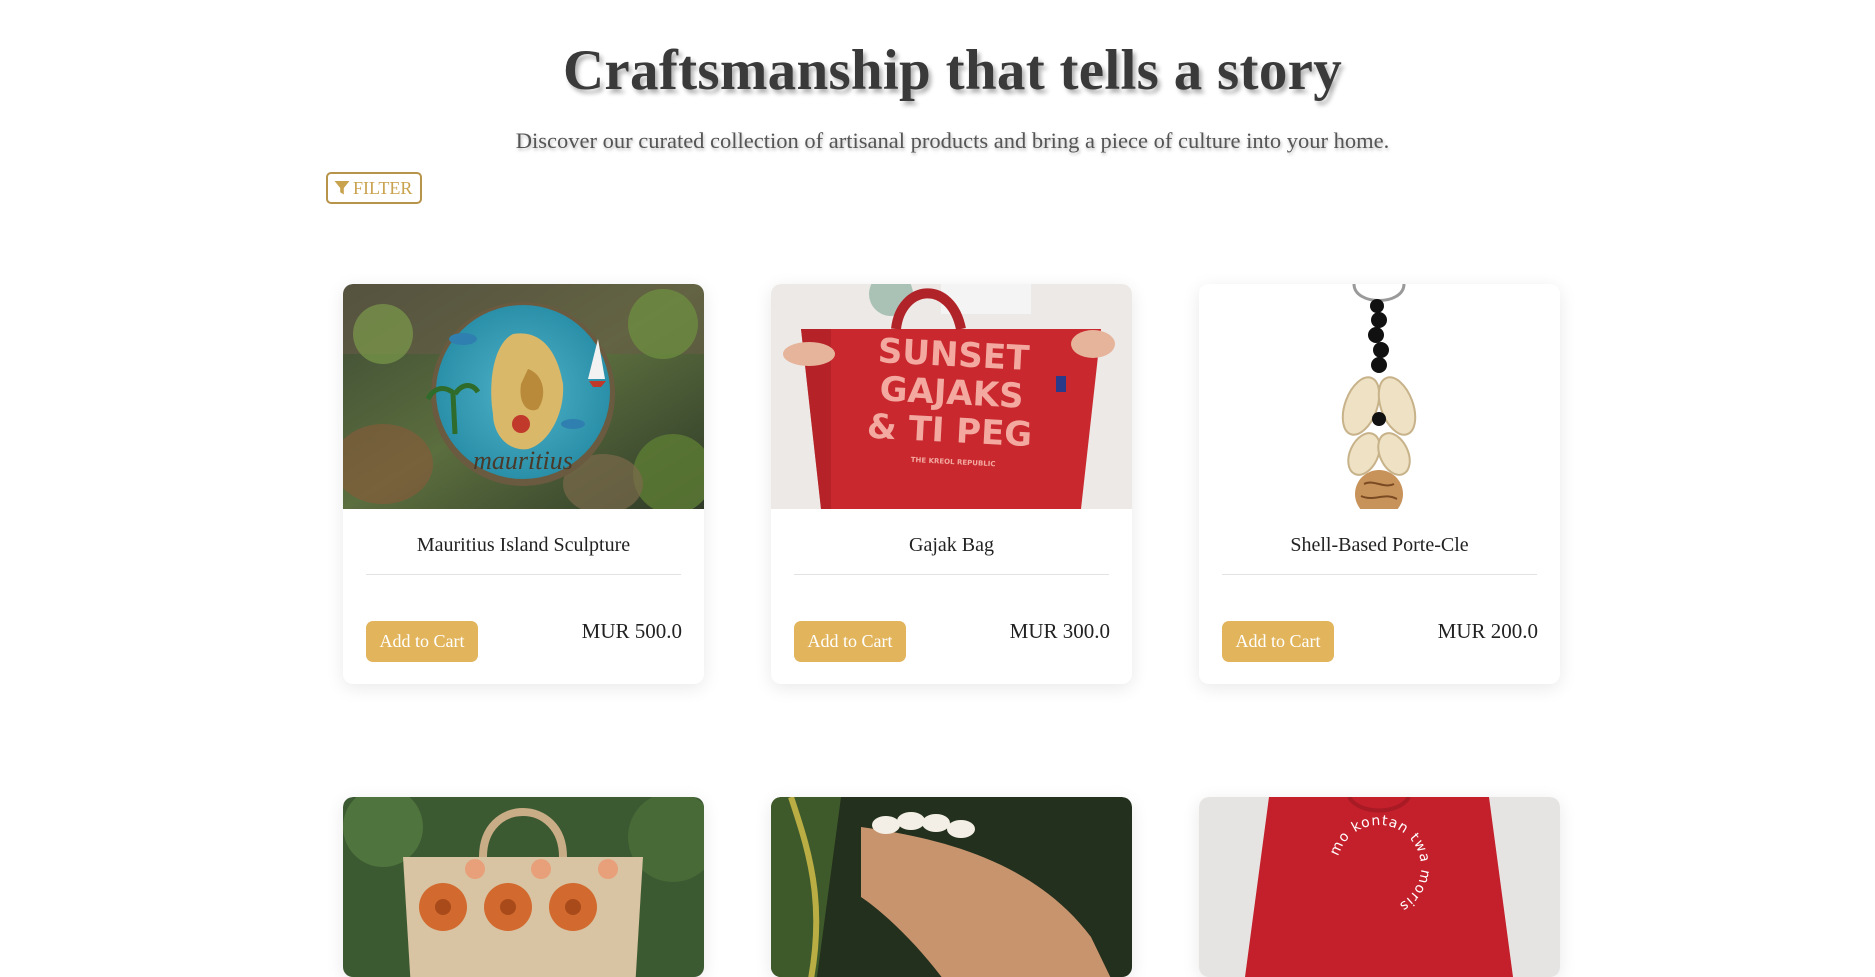  I want to click on funnel-icon, so click(342, 188).